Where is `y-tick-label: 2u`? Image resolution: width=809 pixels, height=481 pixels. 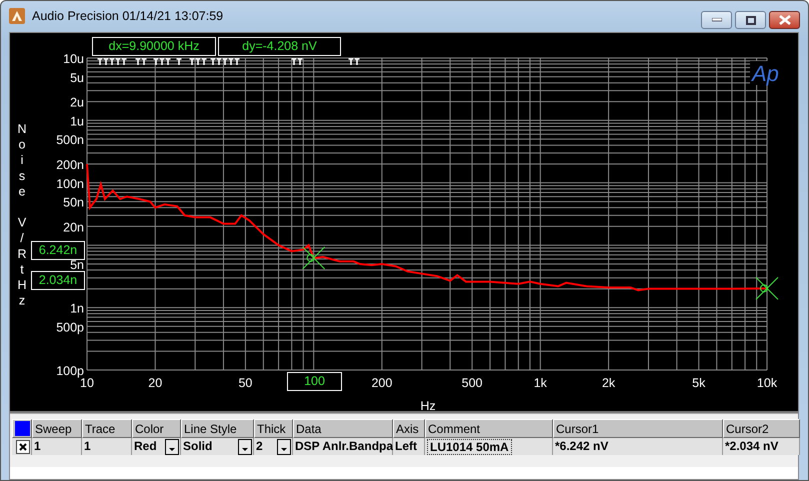
y-tick-label: 2u is located at coordinates (77, 103).